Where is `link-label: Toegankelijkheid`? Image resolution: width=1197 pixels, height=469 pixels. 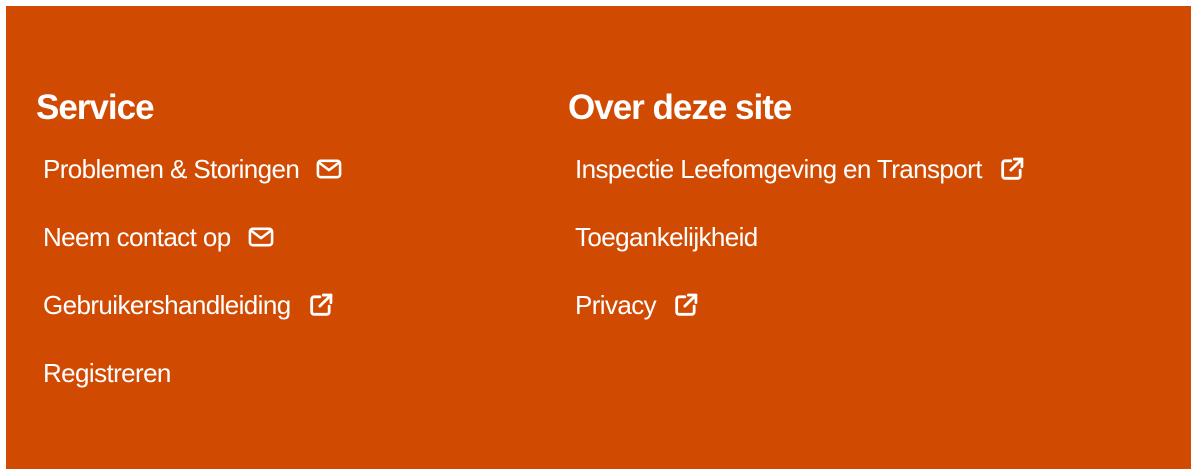
link-label: Toegankelijkheid is located at coordinates (666, 237).